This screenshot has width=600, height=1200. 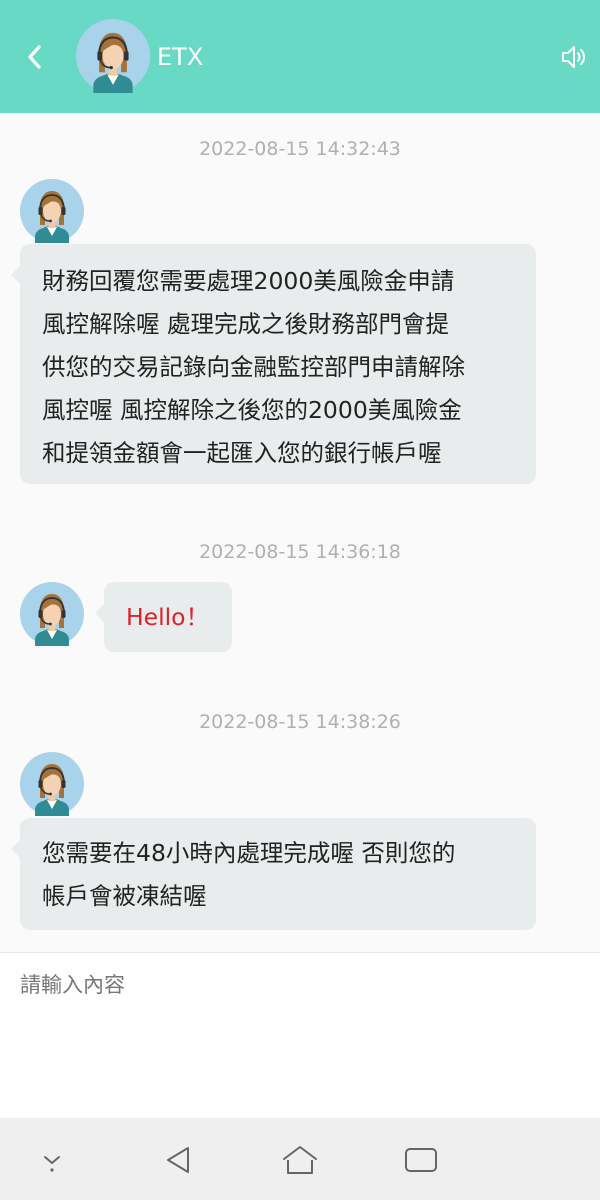 I want to click on nav-home-button, so click(x=300, y=1160).